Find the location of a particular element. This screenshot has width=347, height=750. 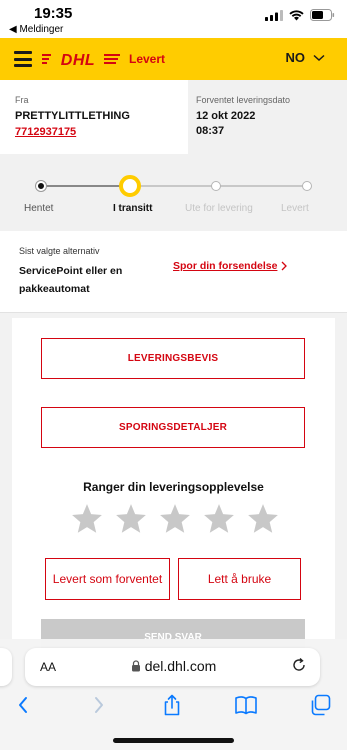

forward-arrow-icon is located at coordinates (98, 705).